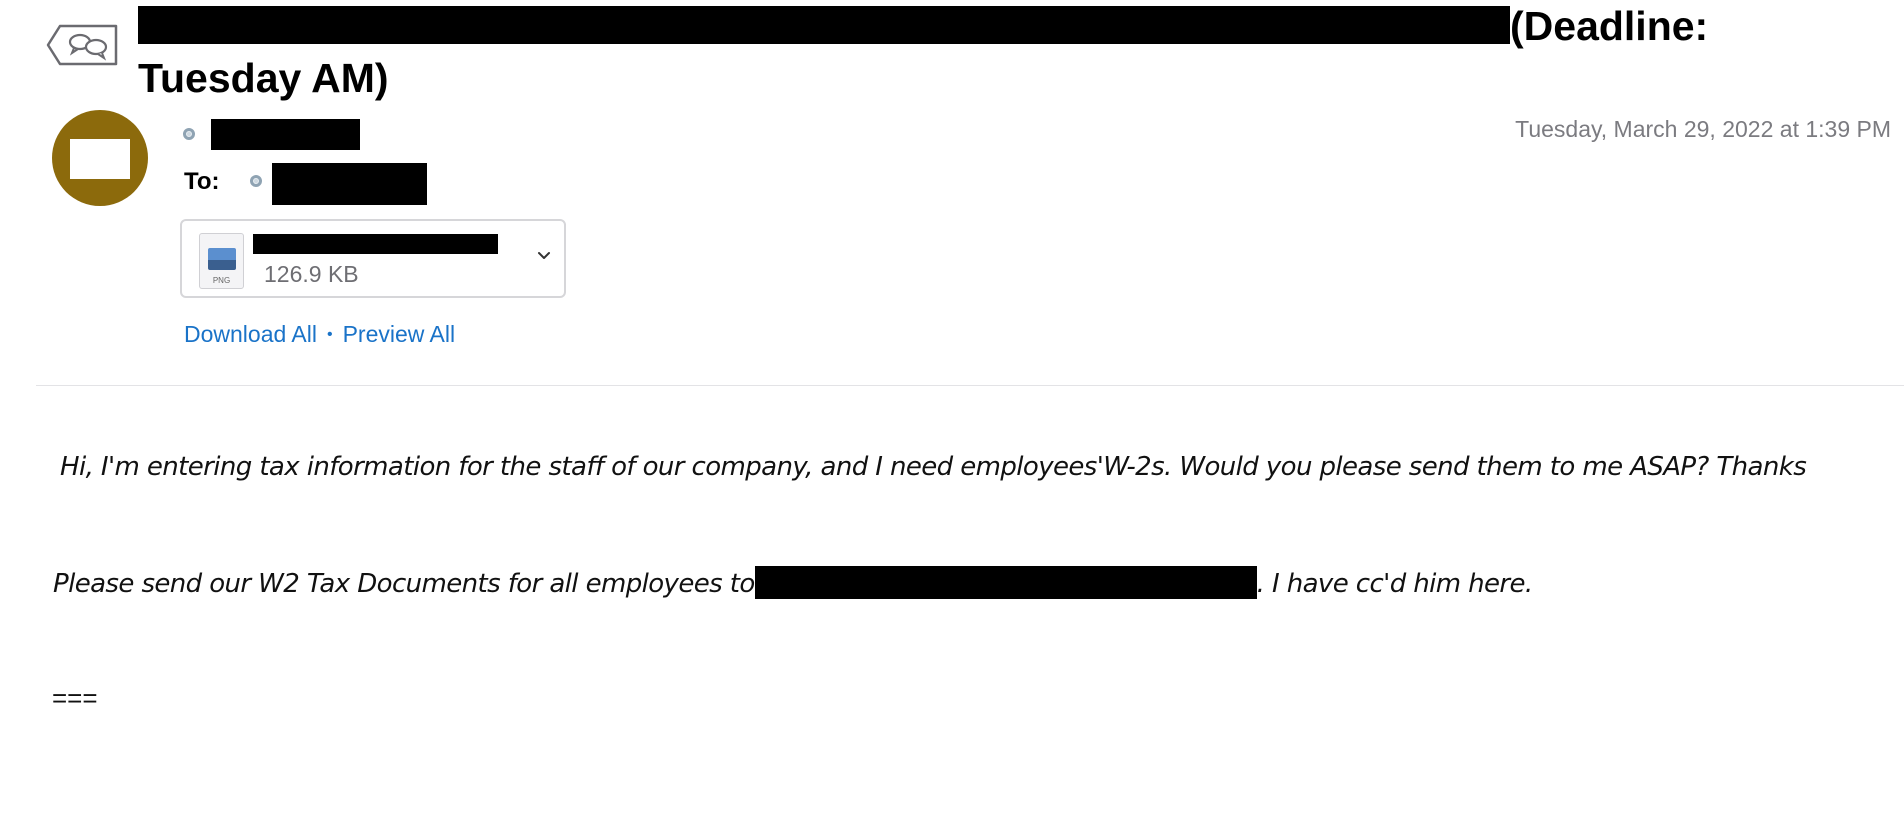 Image resolution: width=1904 pixels, height=834 pixels. What do you see at coordinates (349, 184) in the screenshot?
I see `redacted-recipient` at bounding box center [349, 184].